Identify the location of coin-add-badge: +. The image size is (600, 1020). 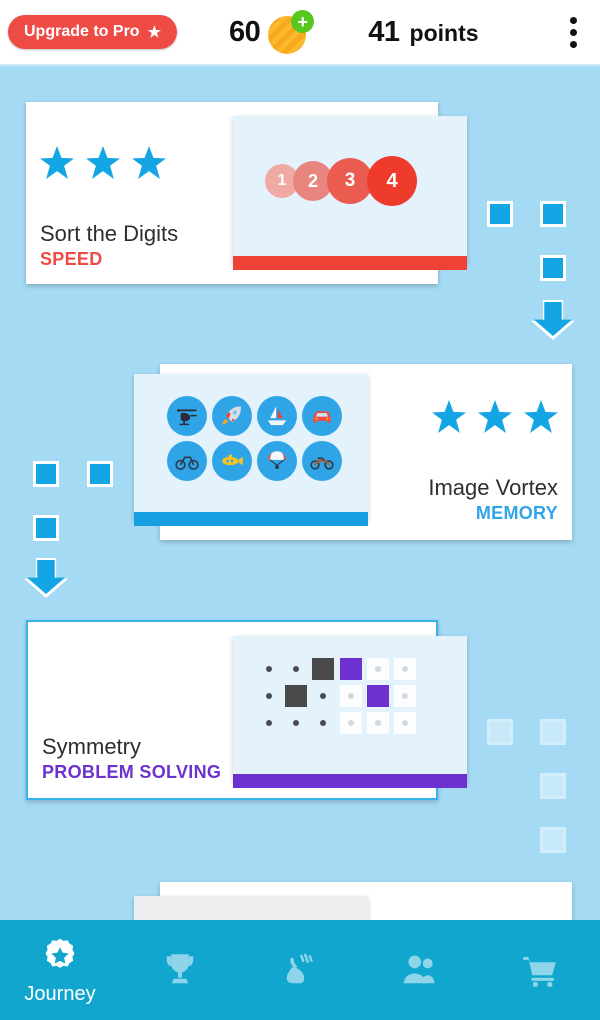
(303, 21).